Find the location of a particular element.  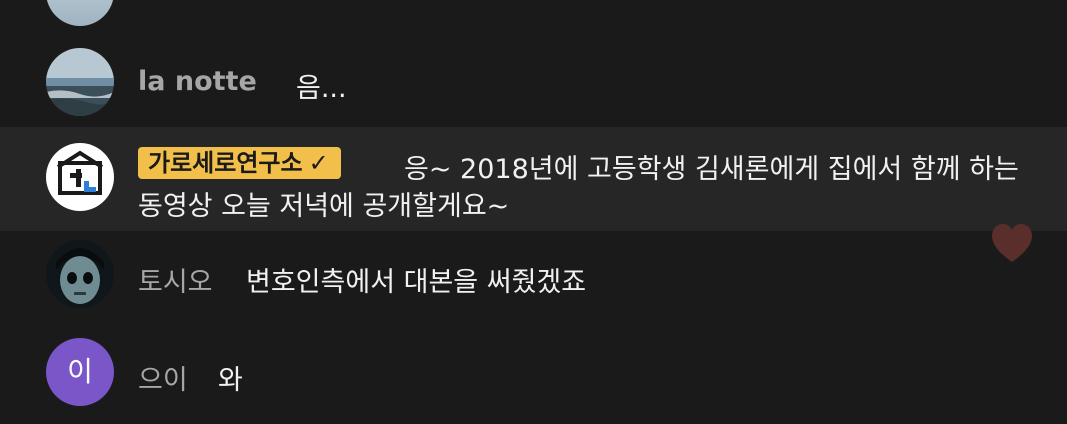

check-icon: ✓ is located at coordinates (318, 163).